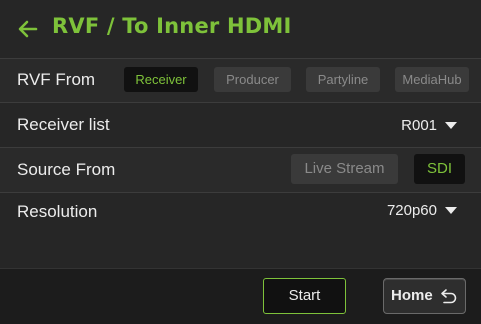  Describe the element at coordinates (343, 79) in the screenshot. I see `rvf-from-partyline-button: Partyline` at that location.